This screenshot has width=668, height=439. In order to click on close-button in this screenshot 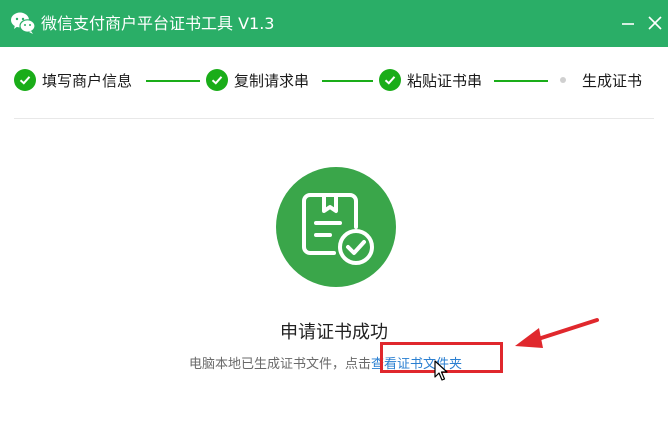, I will do `click(655, 23)`.